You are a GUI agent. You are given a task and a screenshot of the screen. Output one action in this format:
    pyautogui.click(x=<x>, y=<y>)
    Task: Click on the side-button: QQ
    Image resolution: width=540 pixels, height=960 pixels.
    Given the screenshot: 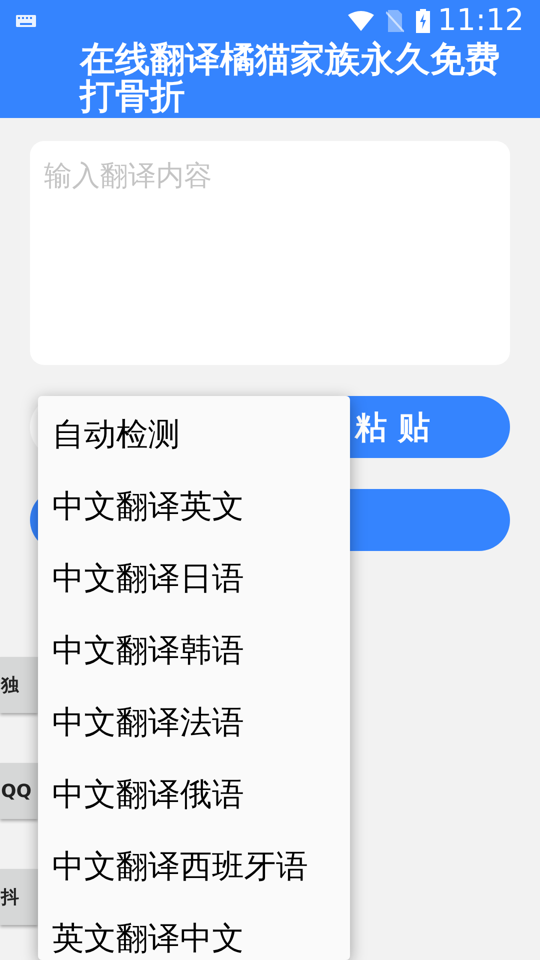 What is the action you would take?
    pyautogui.click(x=19, y=791)
    